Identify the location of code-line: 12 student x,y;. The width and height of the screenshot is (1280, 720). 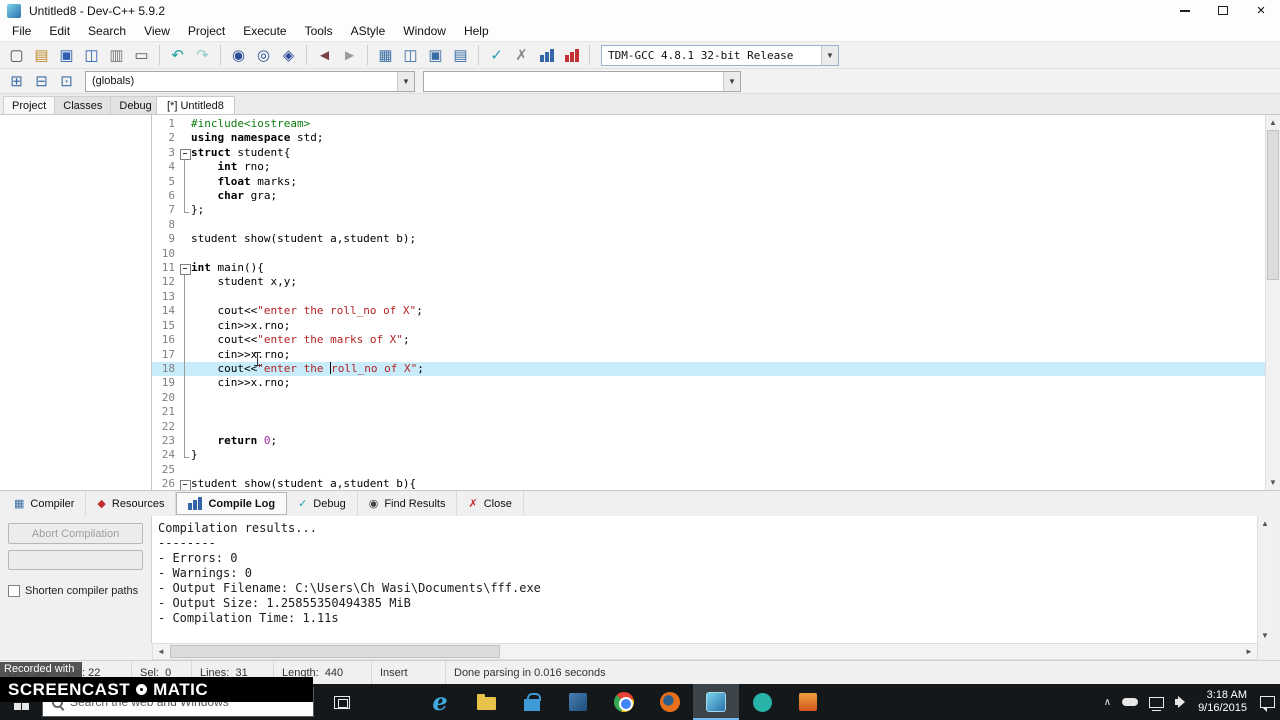
(708, 283).